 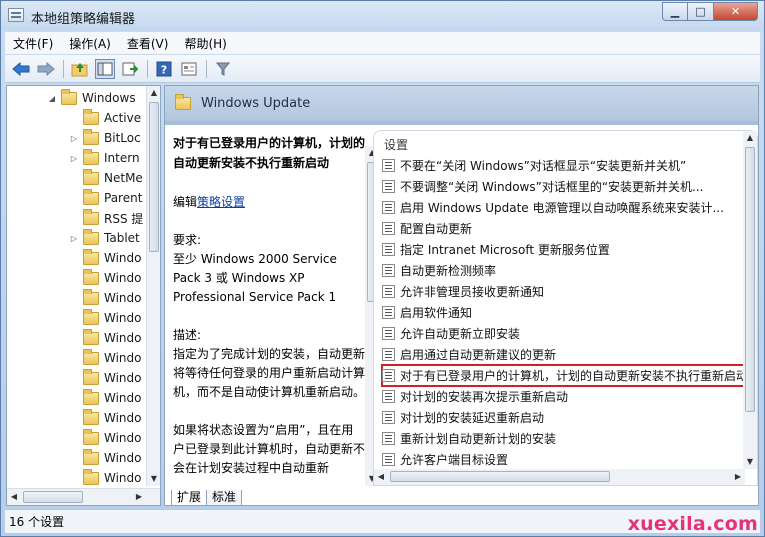 I want to click on watermark: xuexila.com, so click(x=692, y=524).